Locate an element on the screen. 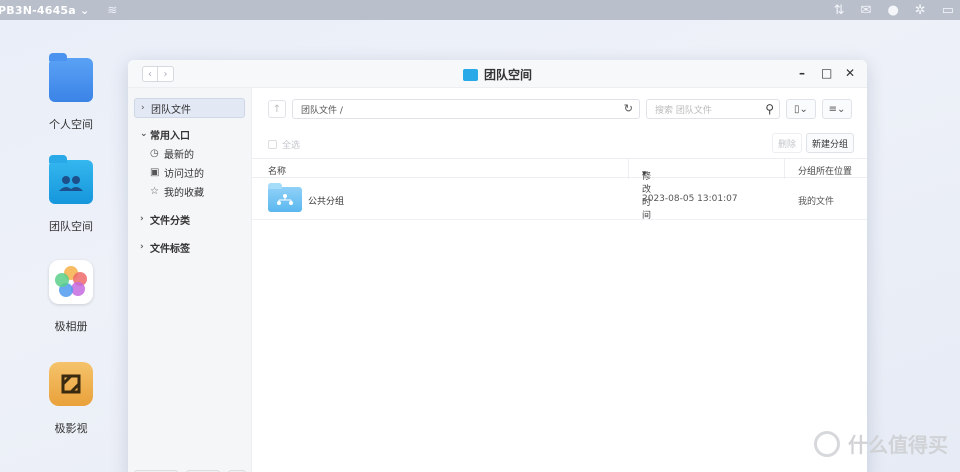 The image size is (960, 472). sort-button: ≡⌄ is located at coordinates (837, 109).